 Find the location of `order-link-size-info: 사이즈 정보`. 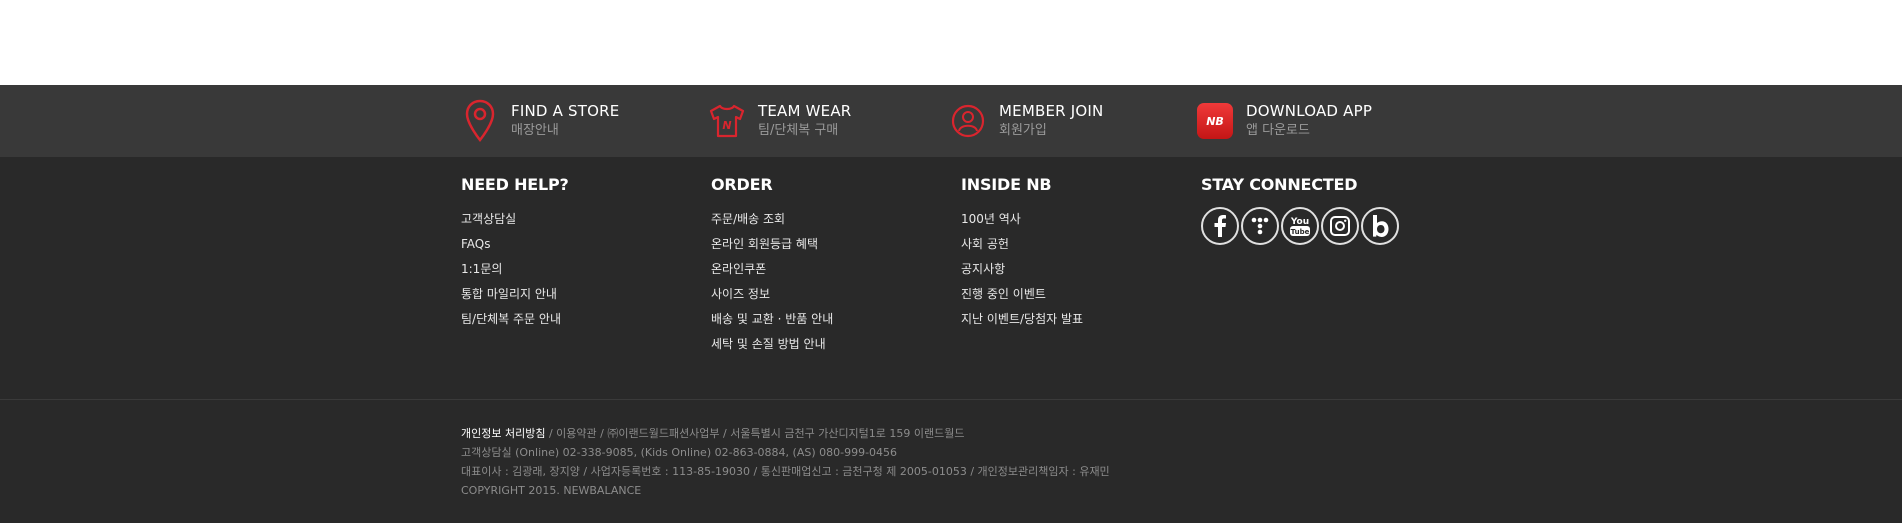

order-link-size-info: 사이즈 정보 is located at coordinates (772, 294).